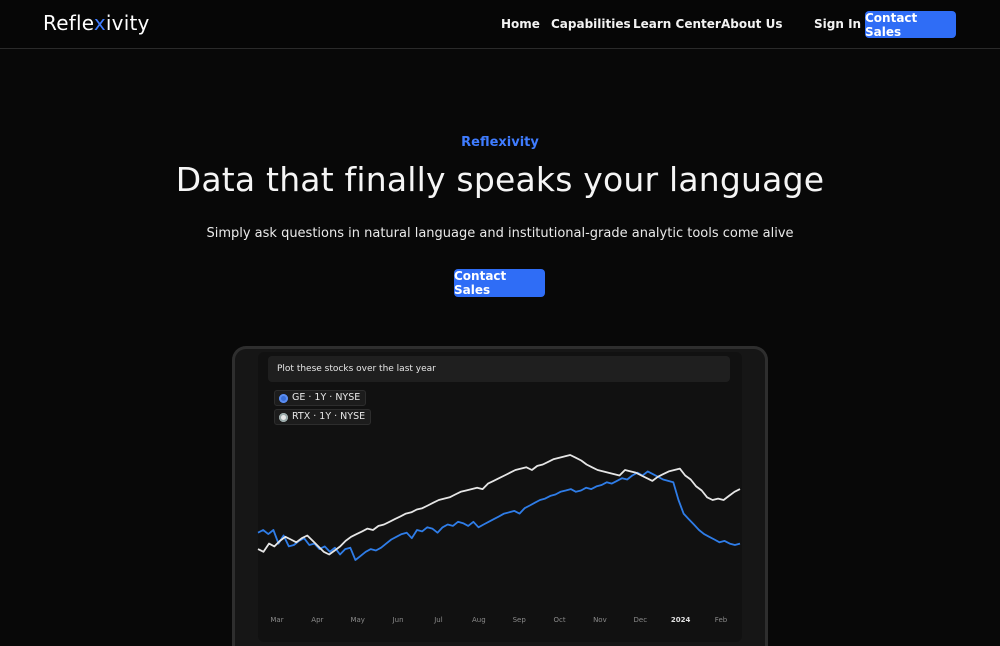  I want to click on series-line-ge, so click(499, 515).